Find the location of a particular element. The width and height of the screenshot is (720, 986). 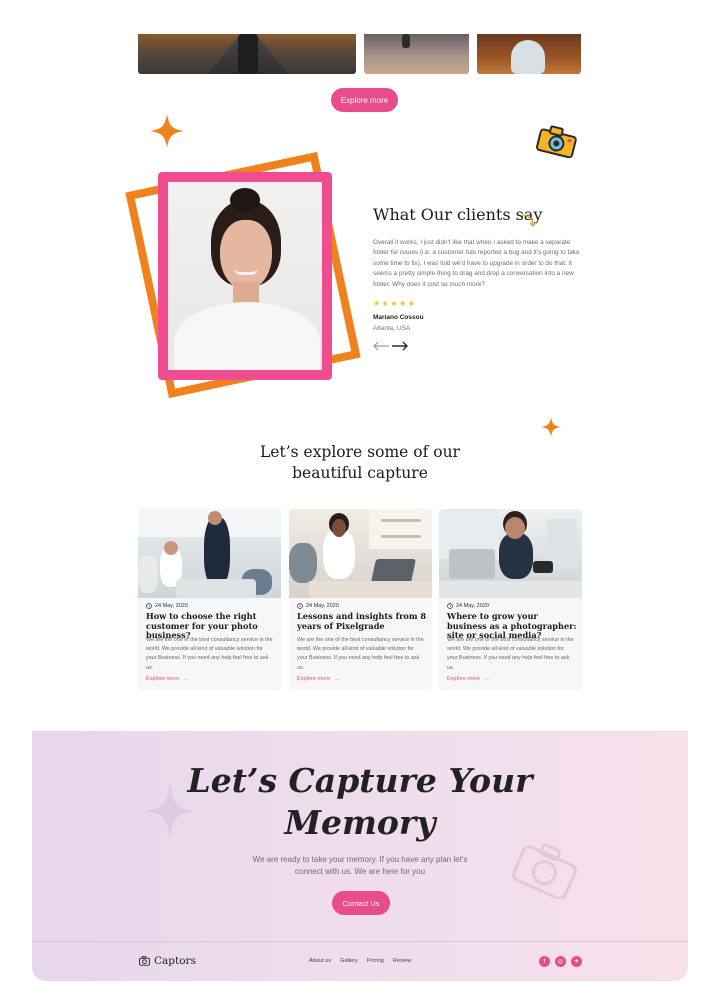

previous-arrow-icon is located at coordinates (381, 346).